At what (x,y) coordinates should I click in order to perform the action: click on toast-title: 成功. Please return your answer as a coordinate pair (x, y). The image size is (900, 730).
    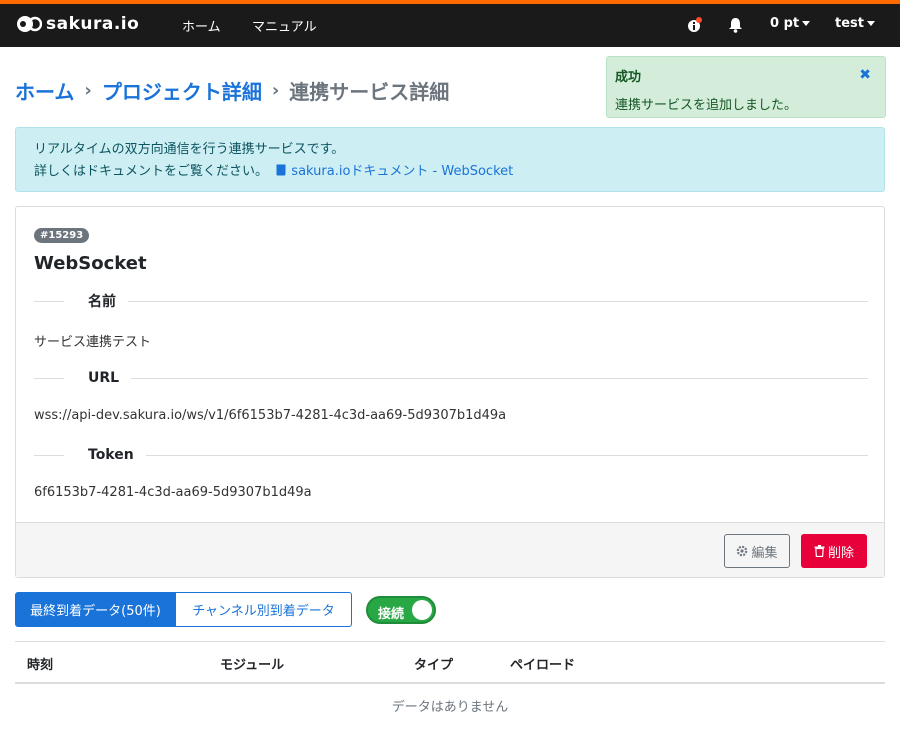
    Looking at the image, I should click on (628, 77).